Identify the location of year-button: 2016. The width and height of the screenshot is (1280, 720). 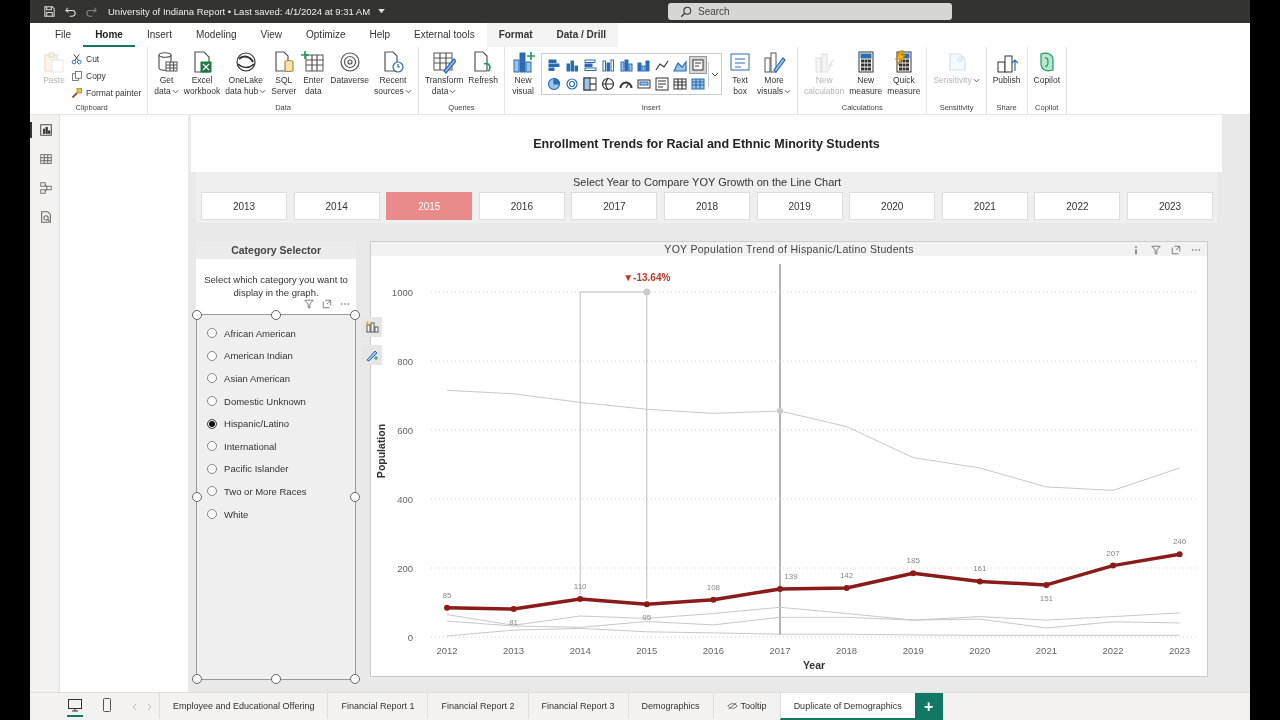
(521, 206).